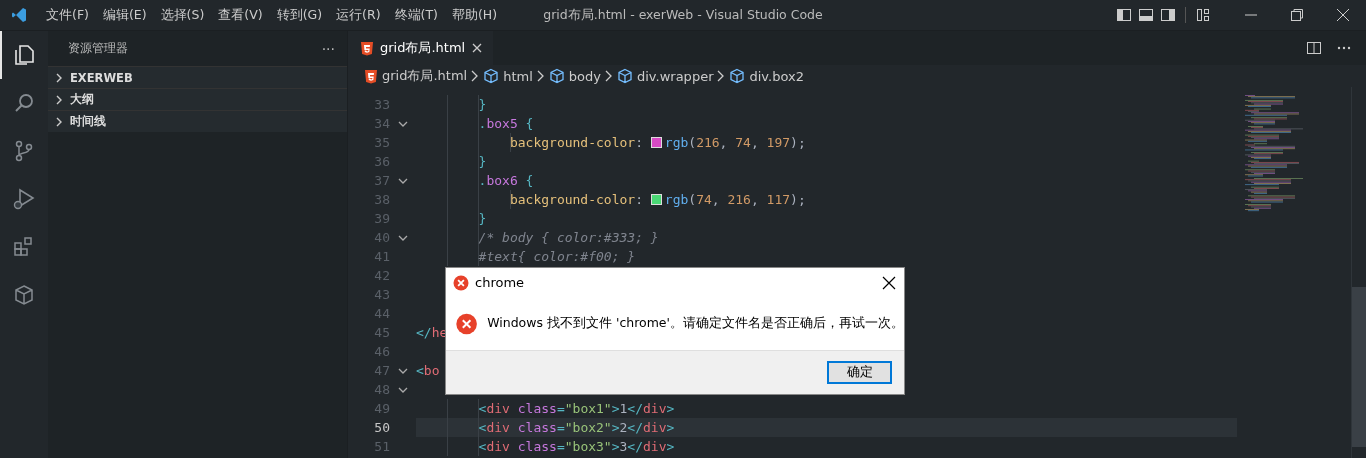 Image resolution: width=1366 pixels, height=458 pixels. What do you see at coordinates (683, 14) in the screenshot?
I see `window-title: grid布局.html - exerWeb - Visual Studio Code` at bounding box center [683, 14].